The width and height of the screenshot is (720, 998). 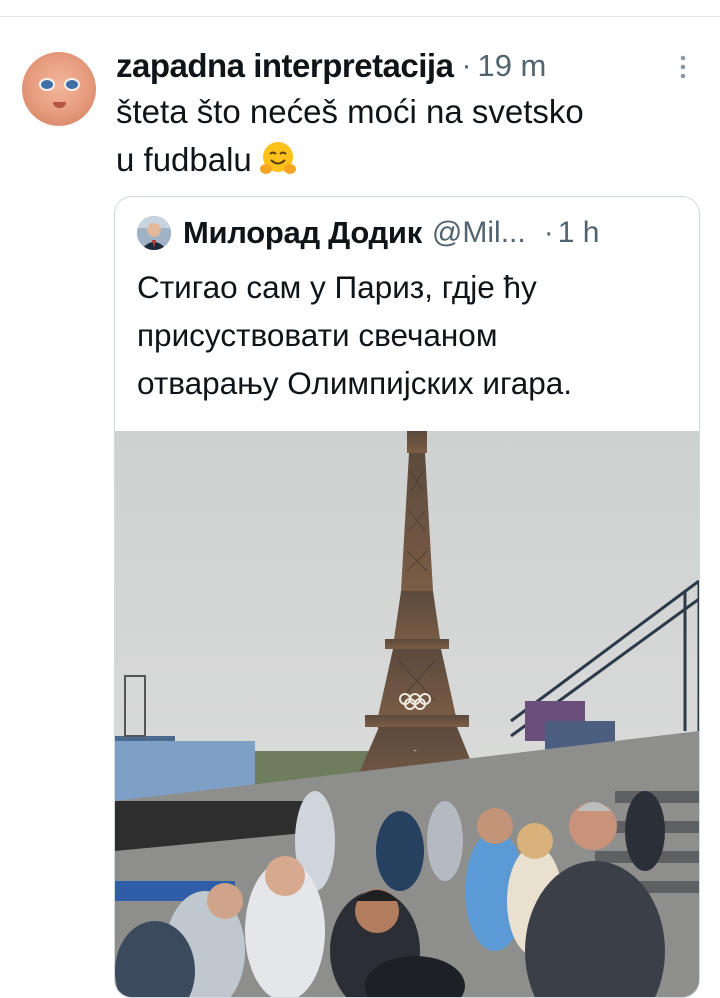 I want to click on hugging-face-emoji, so click(x=277, y=158).